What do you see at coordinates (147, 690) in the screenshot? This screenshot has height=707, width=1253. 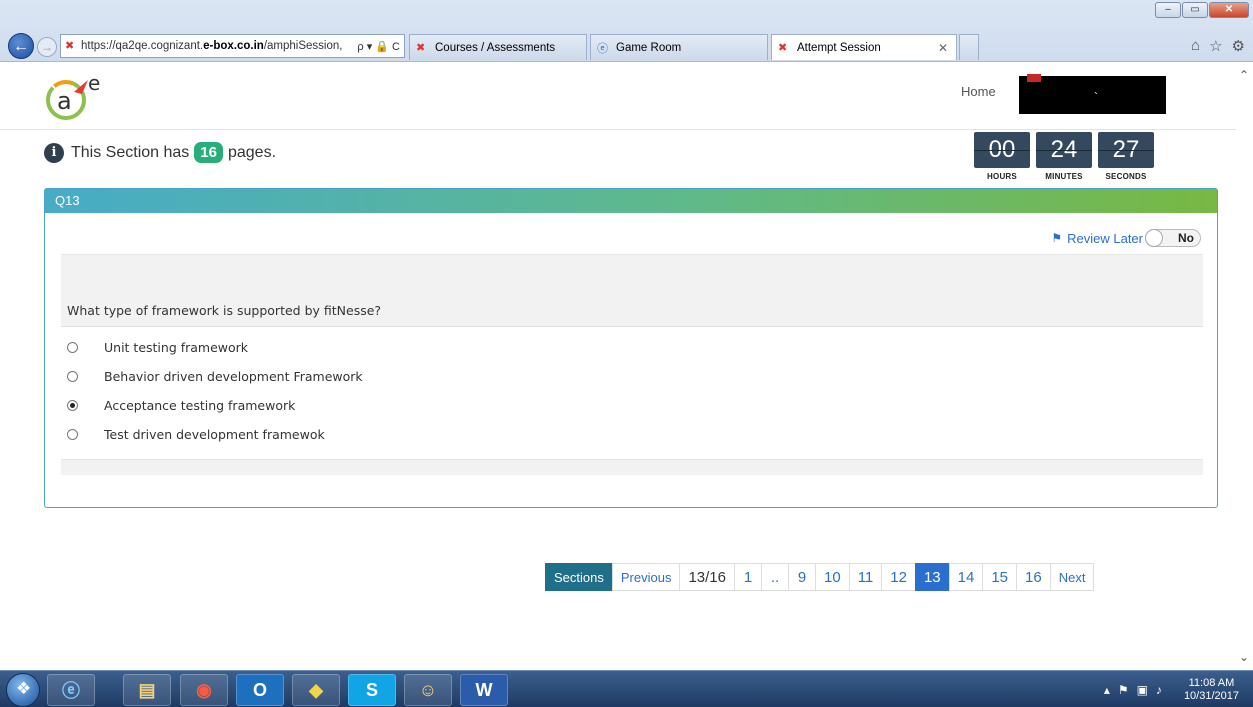 I see `file-explorer-icon: ▤` at bounding box center [147, 690].